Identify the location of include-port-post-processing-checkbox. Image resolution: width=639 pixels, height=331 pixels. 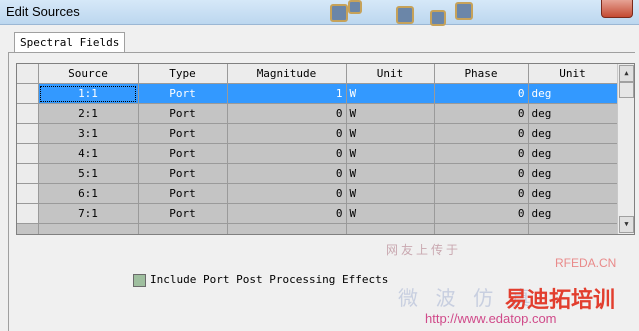
(139, 280).